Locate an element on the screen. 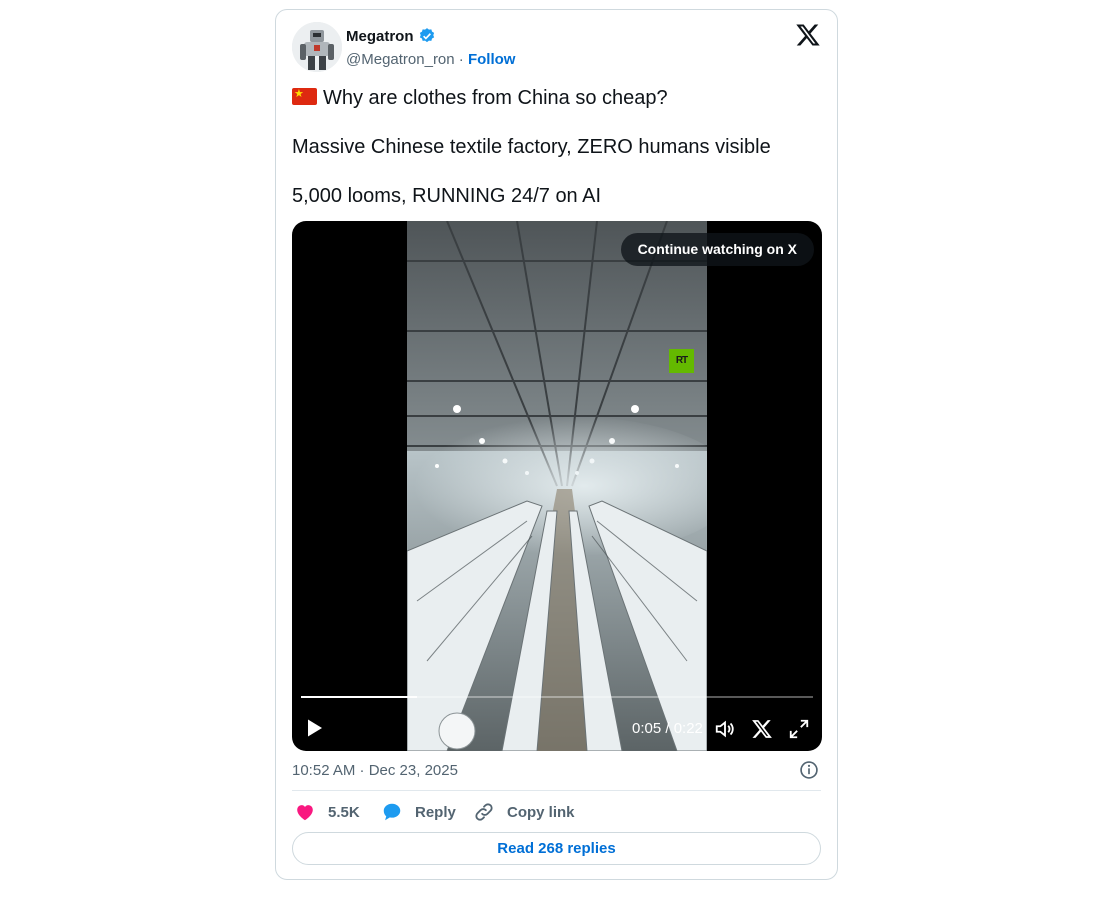  x-button-icon is located at coordinates (762, 729).